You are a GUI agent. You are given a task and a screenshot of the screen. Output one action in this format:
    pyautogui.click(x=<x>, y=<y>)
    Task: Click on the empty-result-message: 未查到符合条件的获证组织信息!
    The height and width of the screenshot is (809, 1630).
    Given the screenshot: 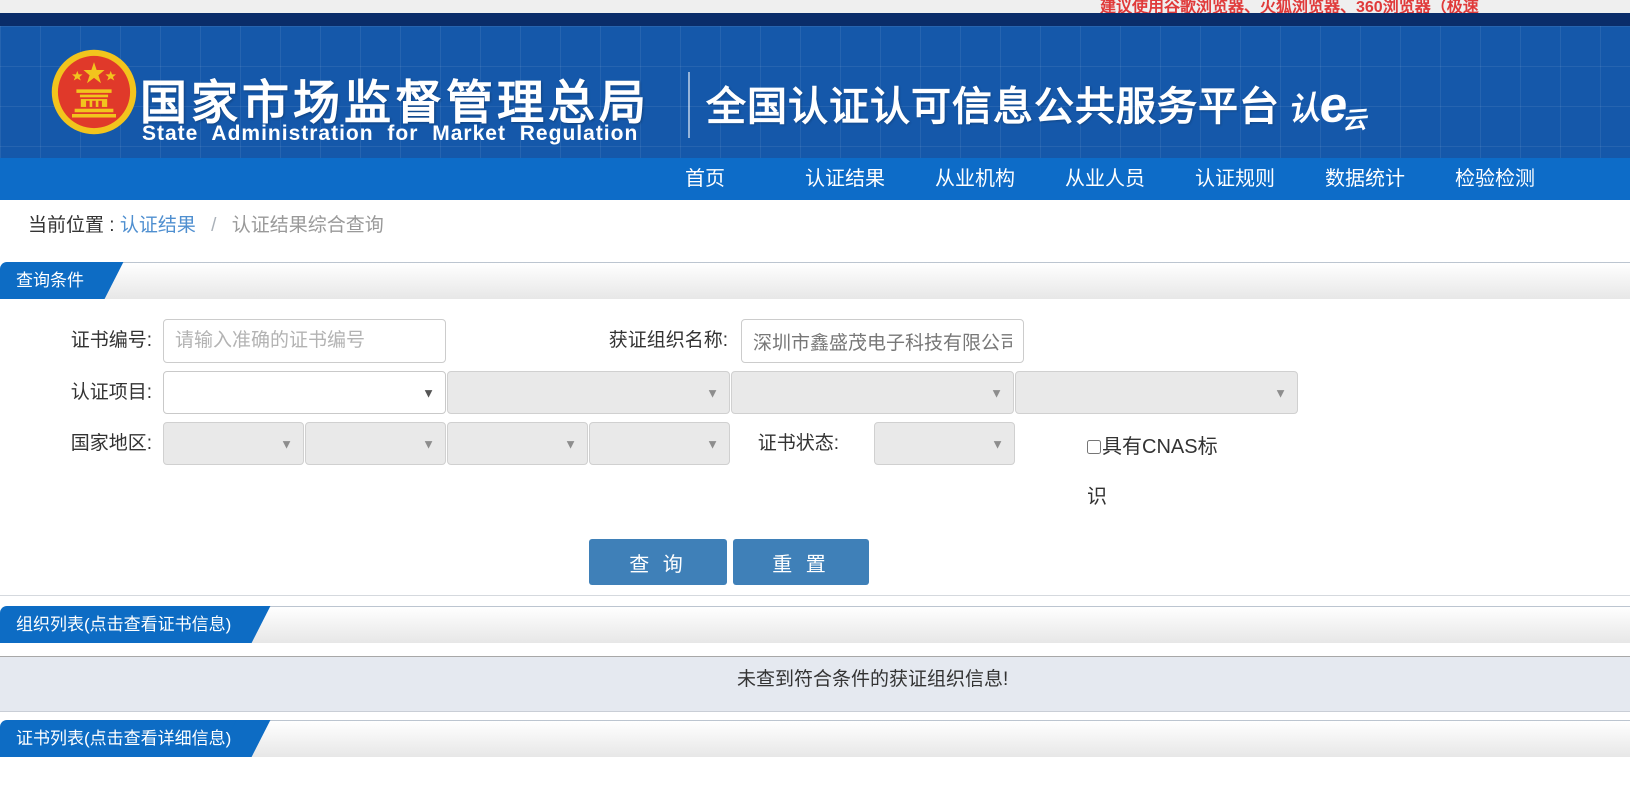 What is the action you would take?
    pyautogui.click(x=815, y=684)
    